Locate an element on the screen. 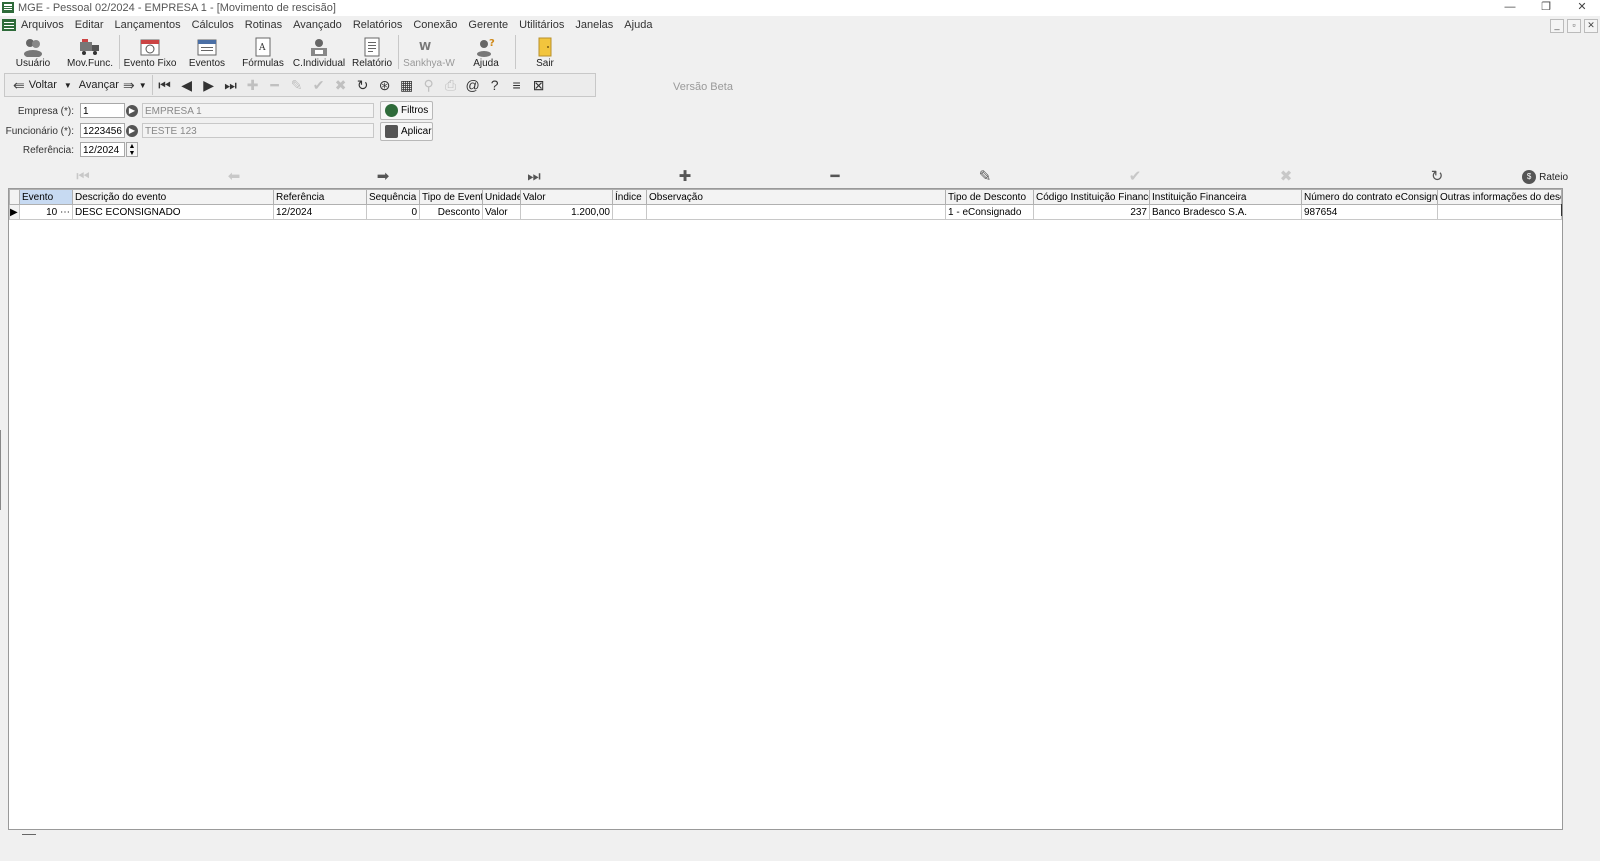  last-record-icon: ⏭ is located at coordinates (231, 85).